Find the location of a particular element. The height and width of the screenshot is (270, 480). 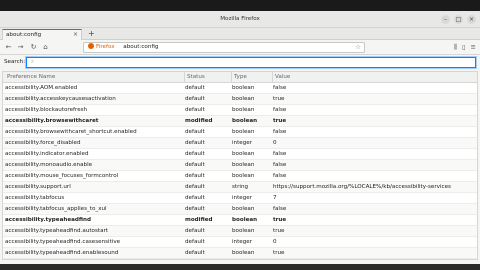

window-controls: – □ × is located at coordinates (458, 19).